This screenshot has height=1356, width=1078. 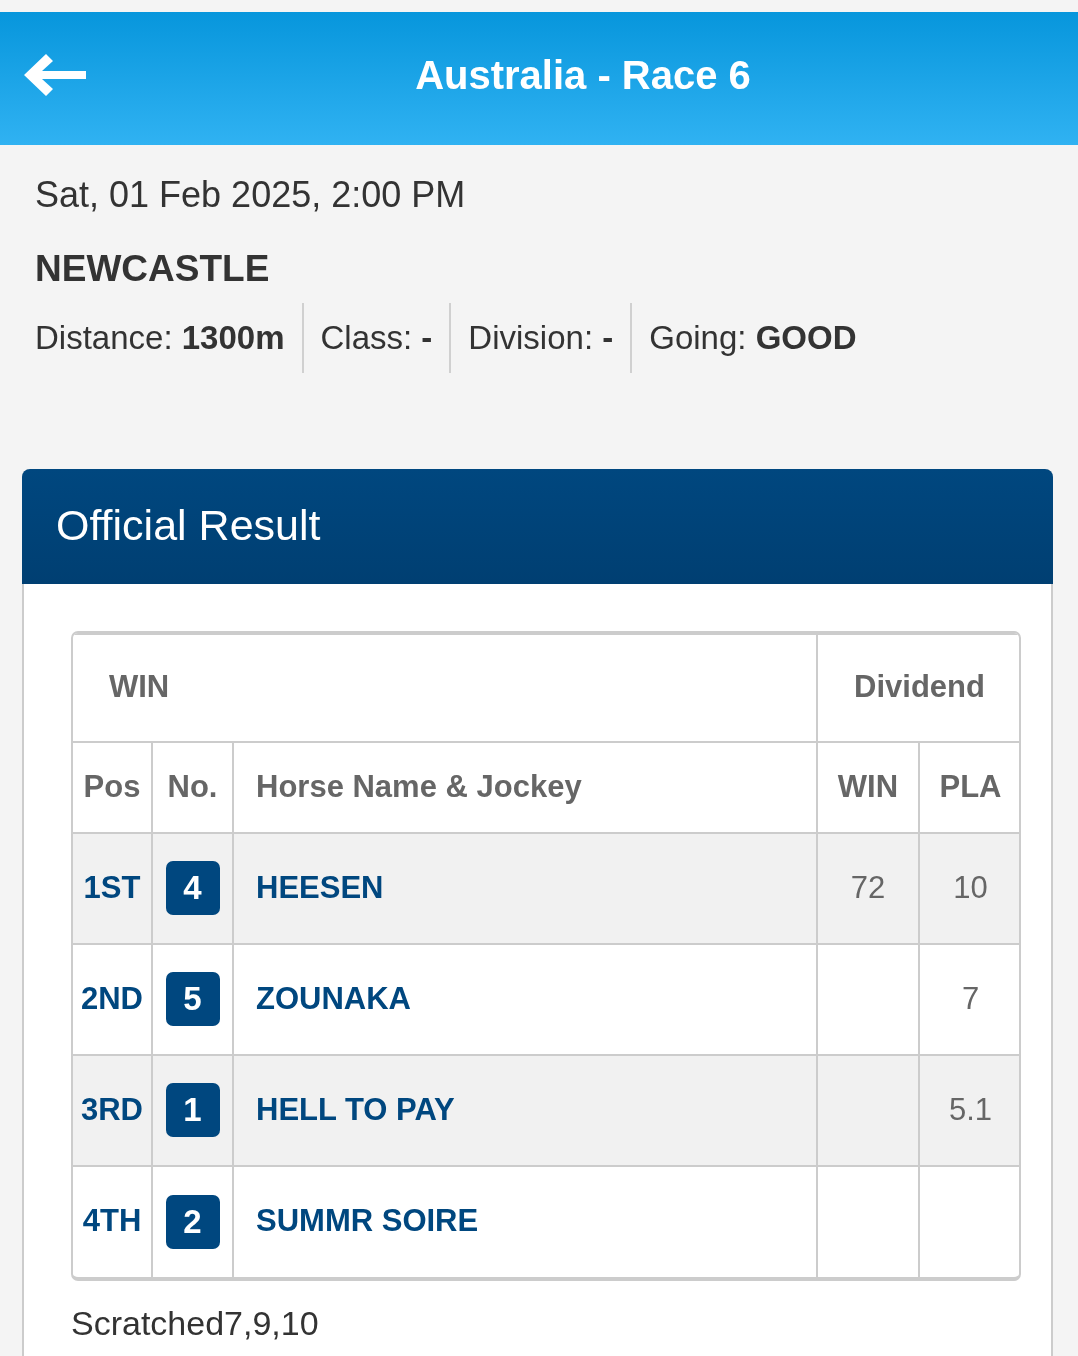 I want to click on dividend-cell: 72, so click(x=868, y=888).